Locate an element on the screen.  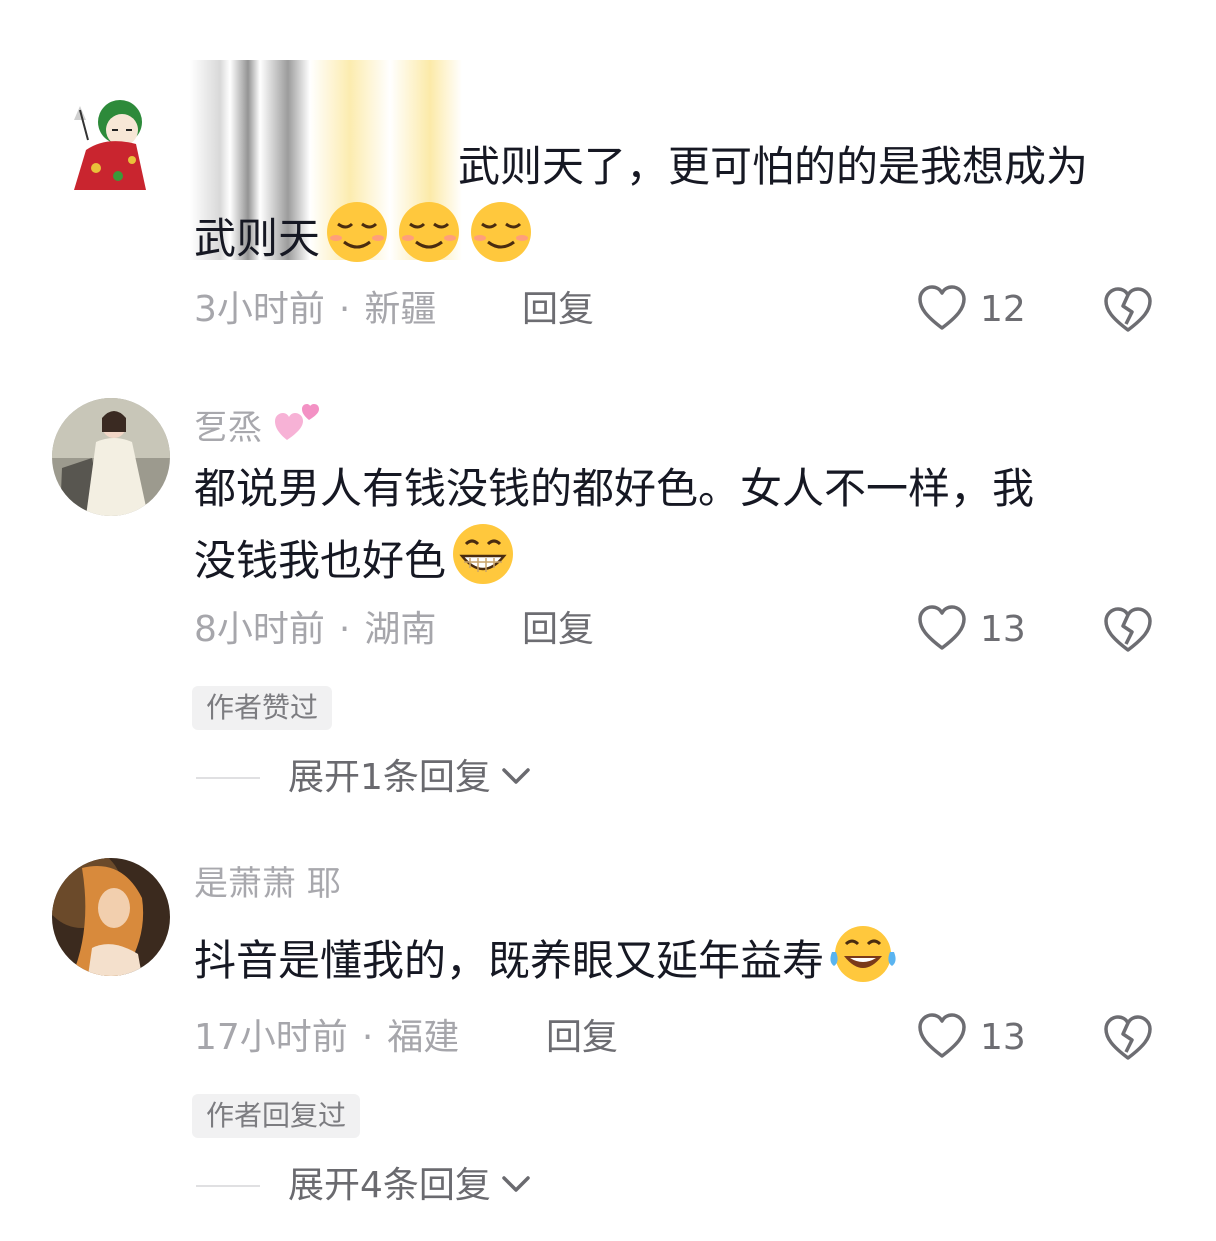
comment-text-part: 武则天 is located at coordinates (257, 238).